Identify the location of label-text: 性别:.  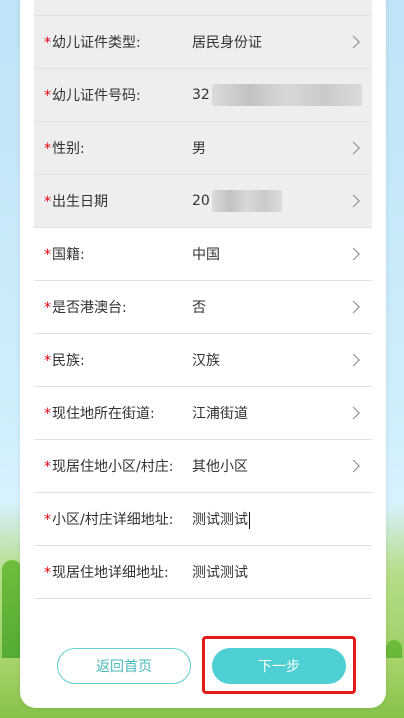
(68, 149).